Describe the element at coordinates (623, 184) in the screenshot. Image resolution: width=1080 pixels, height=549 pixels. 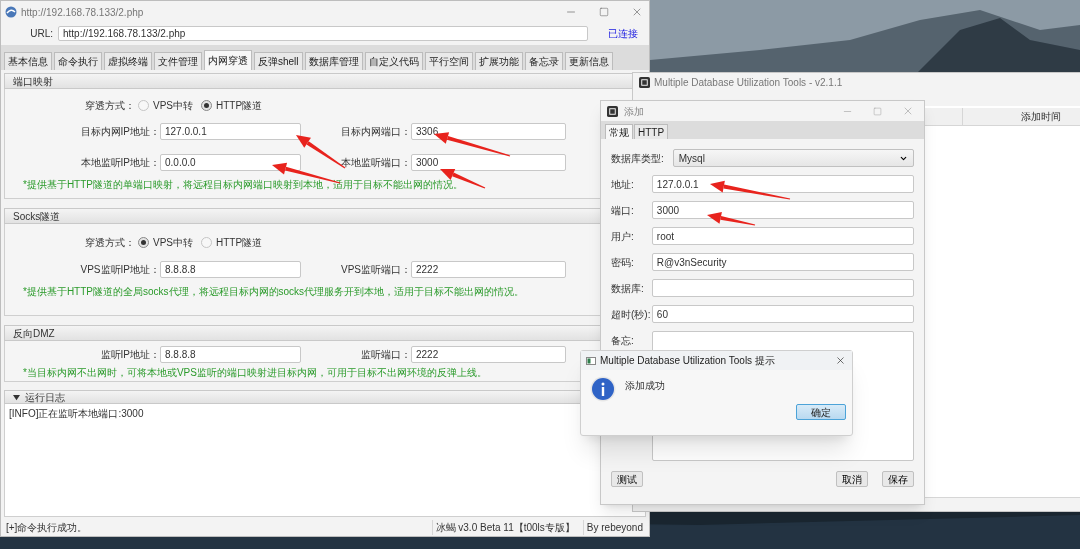
I see `field-label: 地址:` at that location.